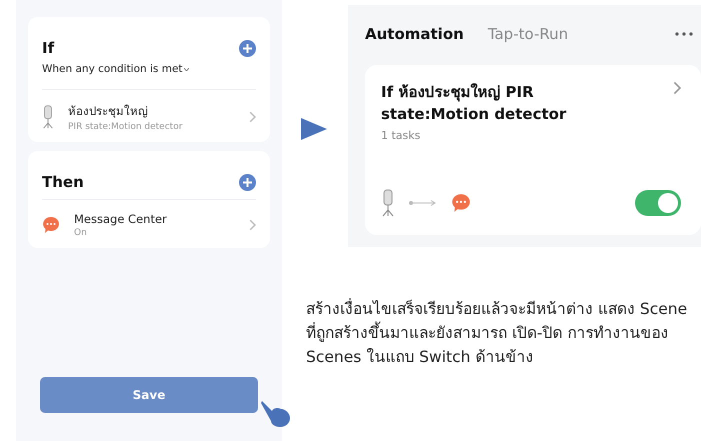 The width and height of the screenshot is (701, 441). What do you see at coordinates (63, 182) in the screenshot?
I see `section-title: Then` at bounding box center [63, 182].